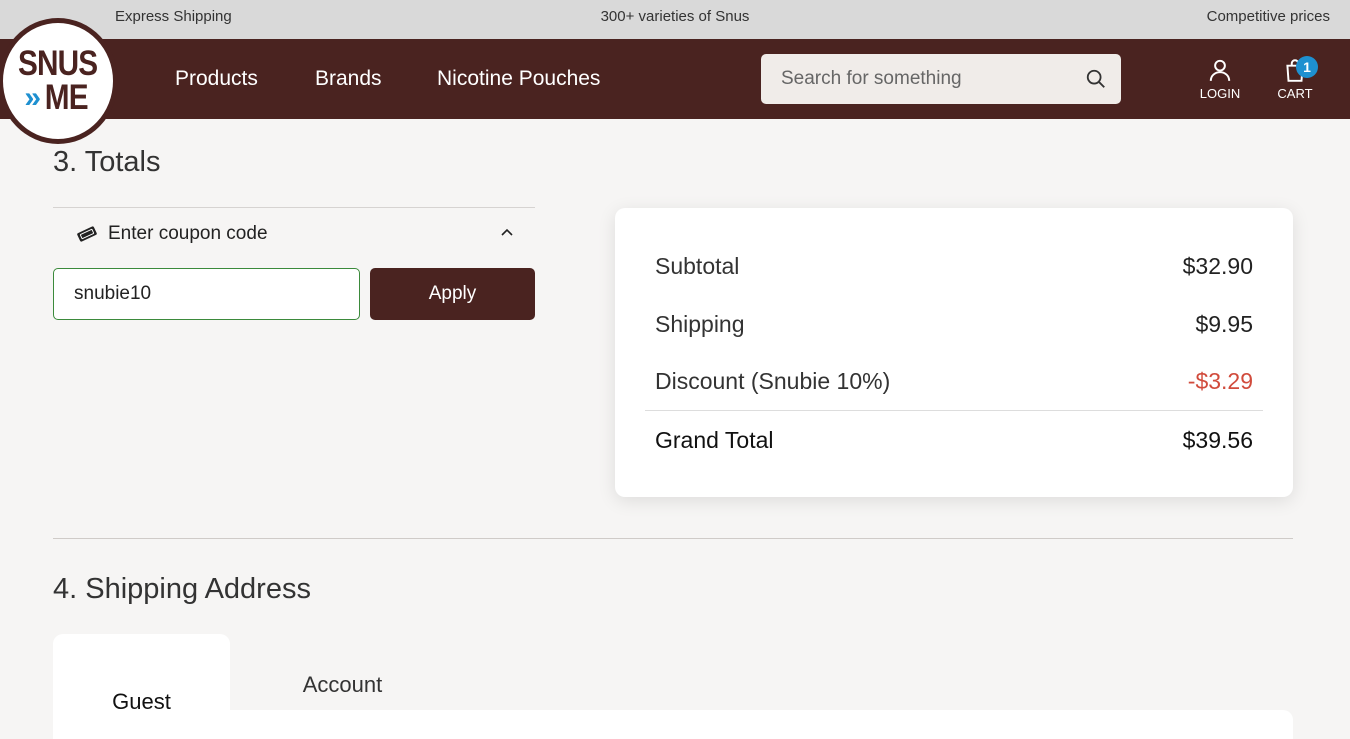  What do you see at coordinates (1096, 79) in the screenshot?
I see `search-icon` at bounding box center [1096, 79].